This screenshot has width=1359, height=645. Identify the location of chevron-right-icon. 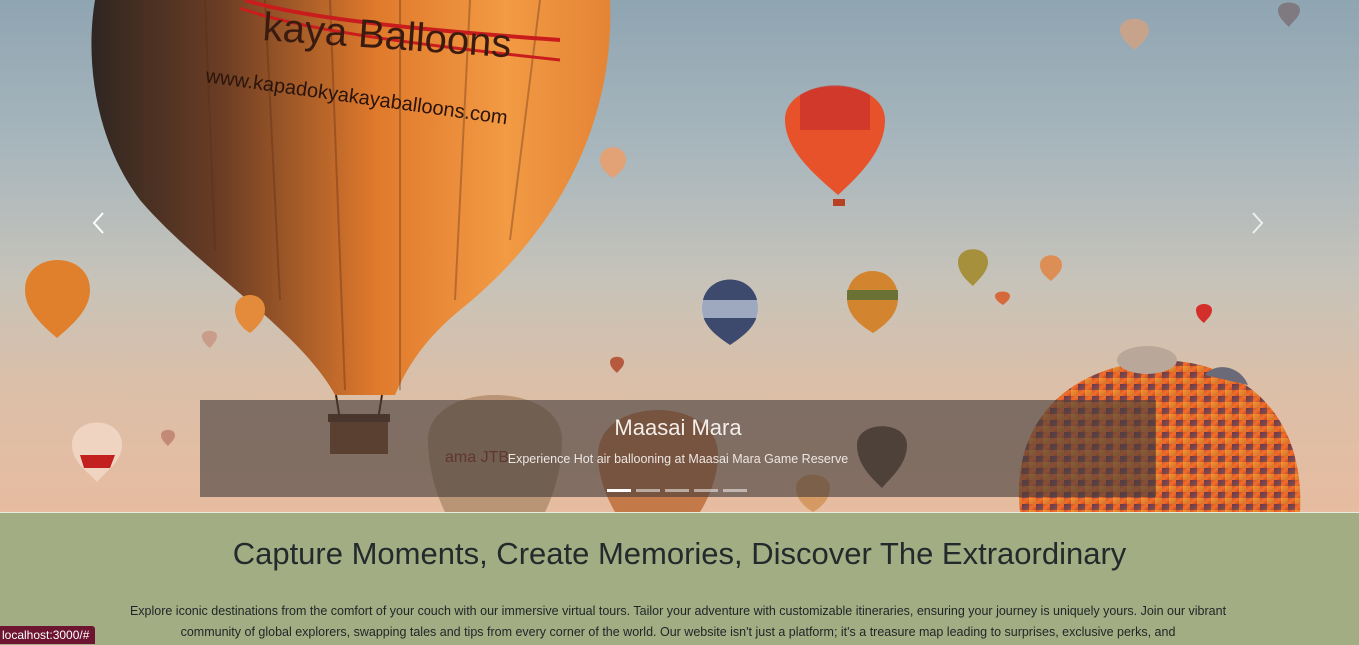
(1258, 223).